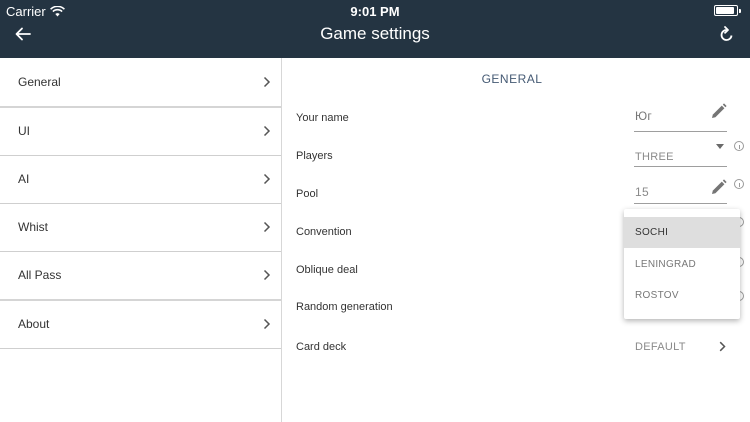  What do you see at coordinates (322, 118) in the screenshot?
I see `name-label: Your name` at bounding box center [322, 118].